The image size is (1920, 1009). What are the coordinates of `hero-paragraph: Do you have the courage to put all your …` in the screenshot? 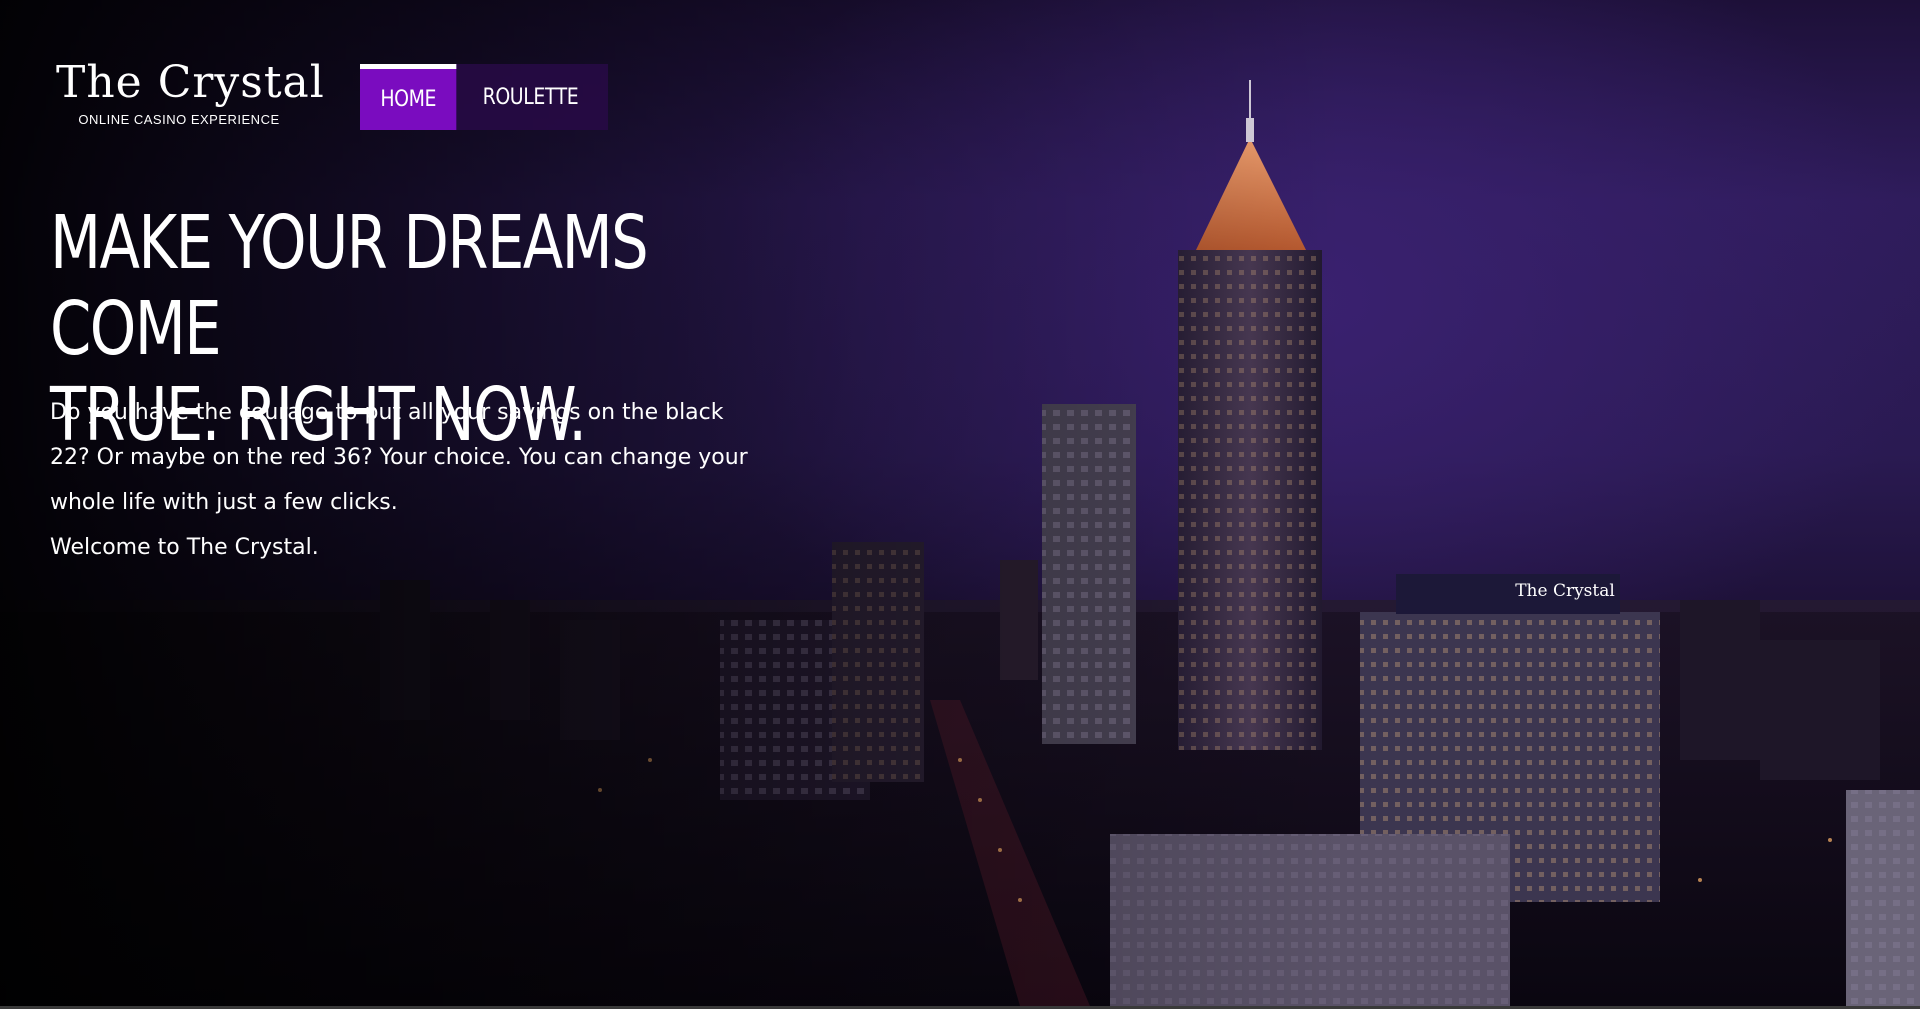 It's located at (399, 457).